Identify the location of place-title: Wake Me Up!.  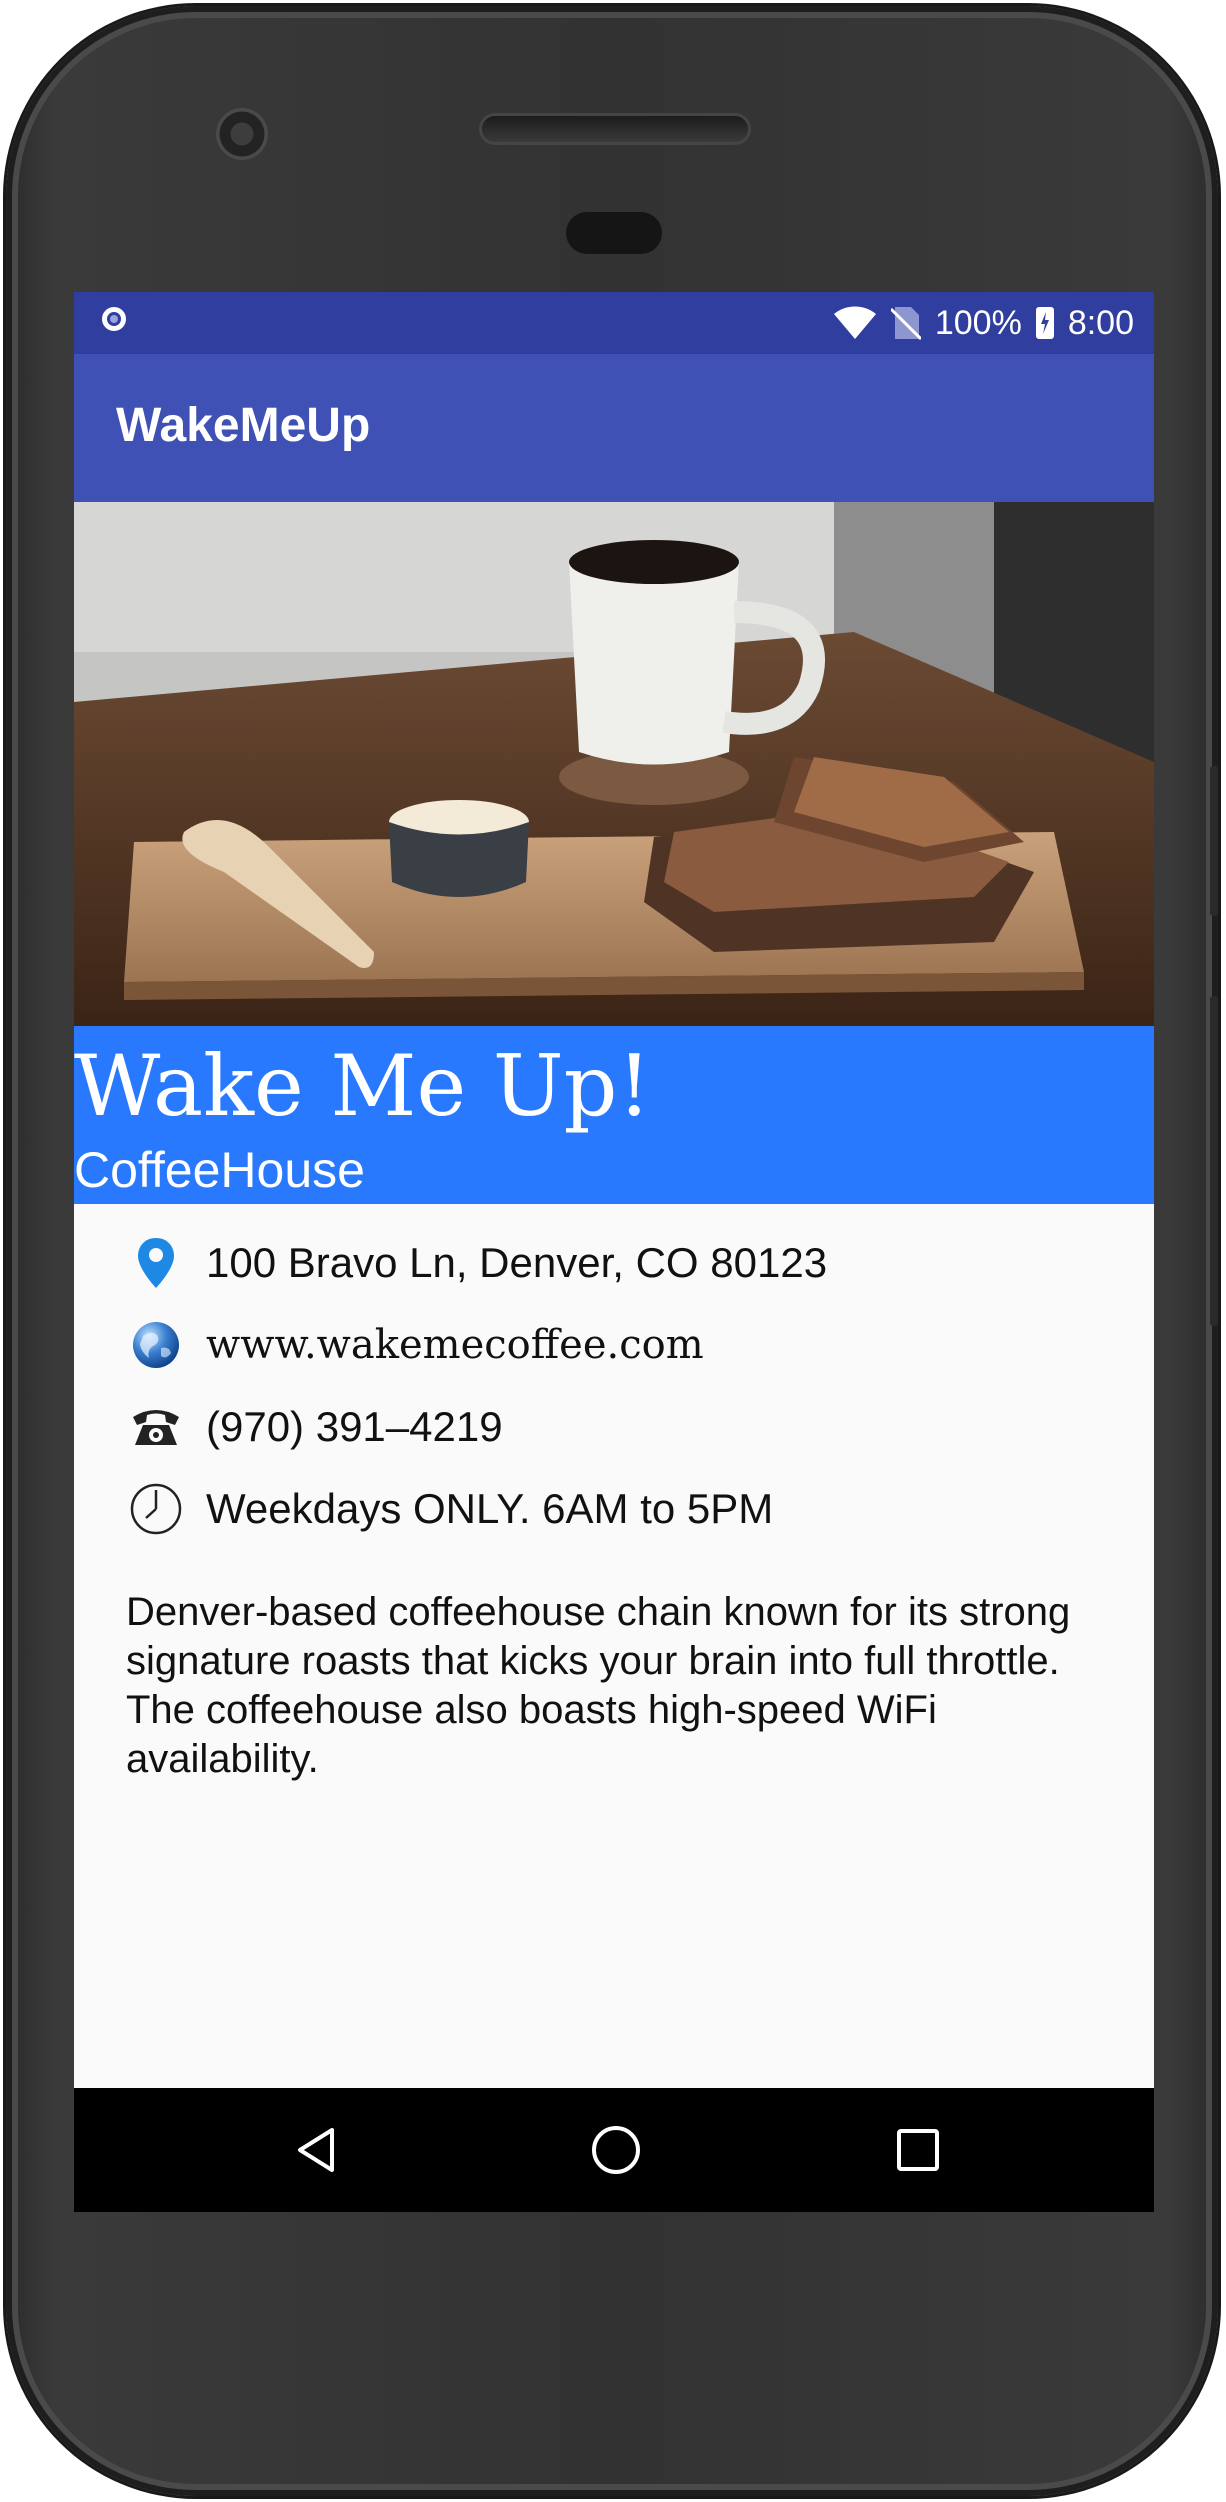
(363, 1086).